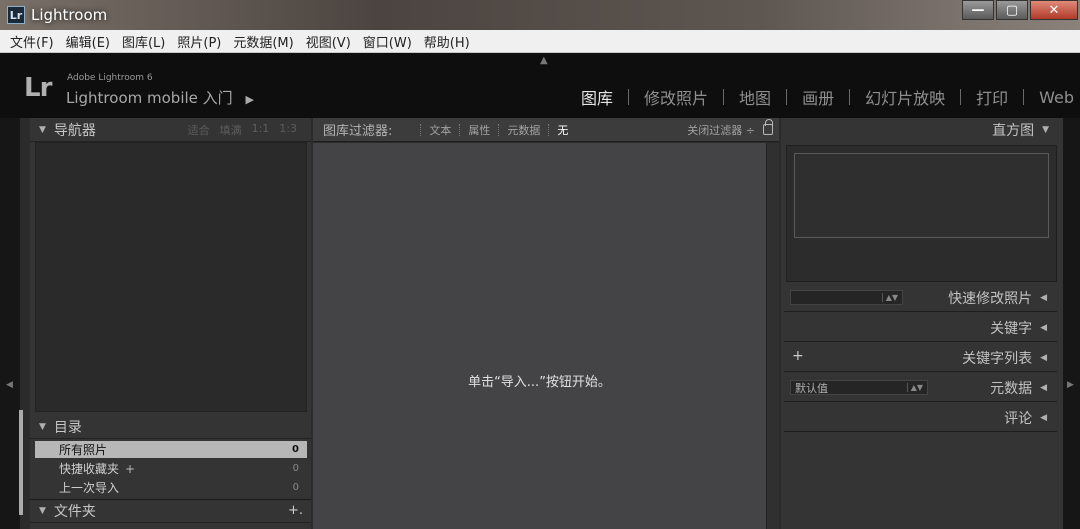 The height and width of the screenshot is (529, 1080). I want to click on menu-file: 文件(F), so click(32, 41).